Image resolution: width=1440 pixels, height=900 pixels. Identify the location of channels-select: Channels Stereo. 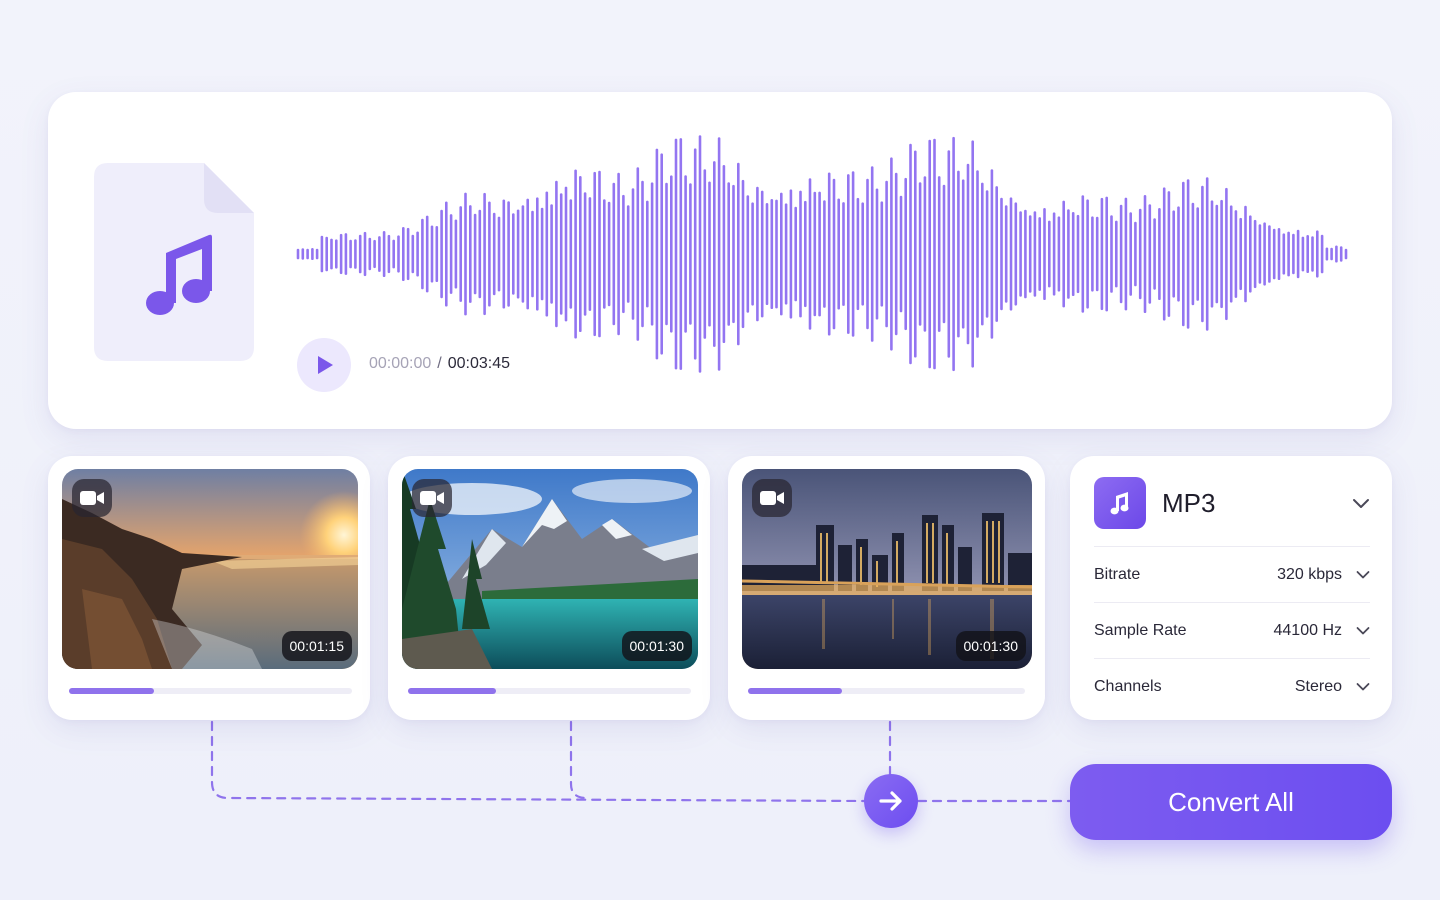
(1232, 686).